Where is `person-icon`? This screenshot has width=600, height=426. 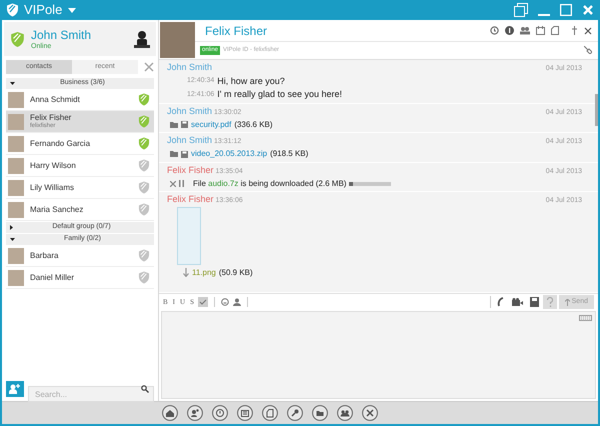 person-icon is located at coordinates (236, 302).